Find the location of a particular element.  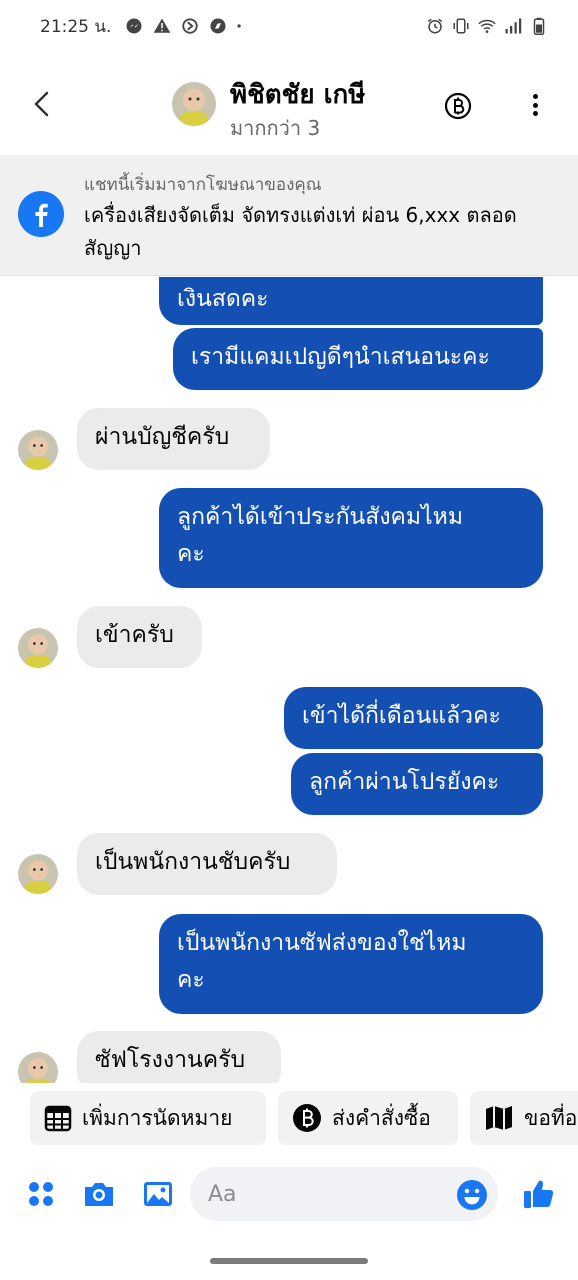

calendar-icon is located at coordinates (58, 1118).